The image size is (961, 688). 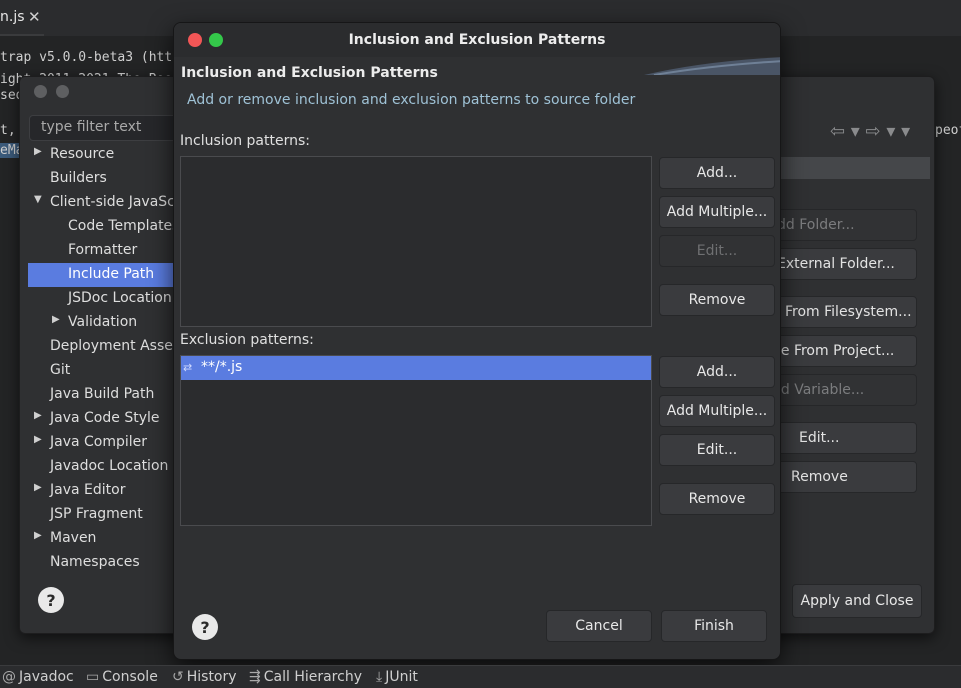 I want to click on collapse-arrow-icon: ▼, so click(x=38, y=199).